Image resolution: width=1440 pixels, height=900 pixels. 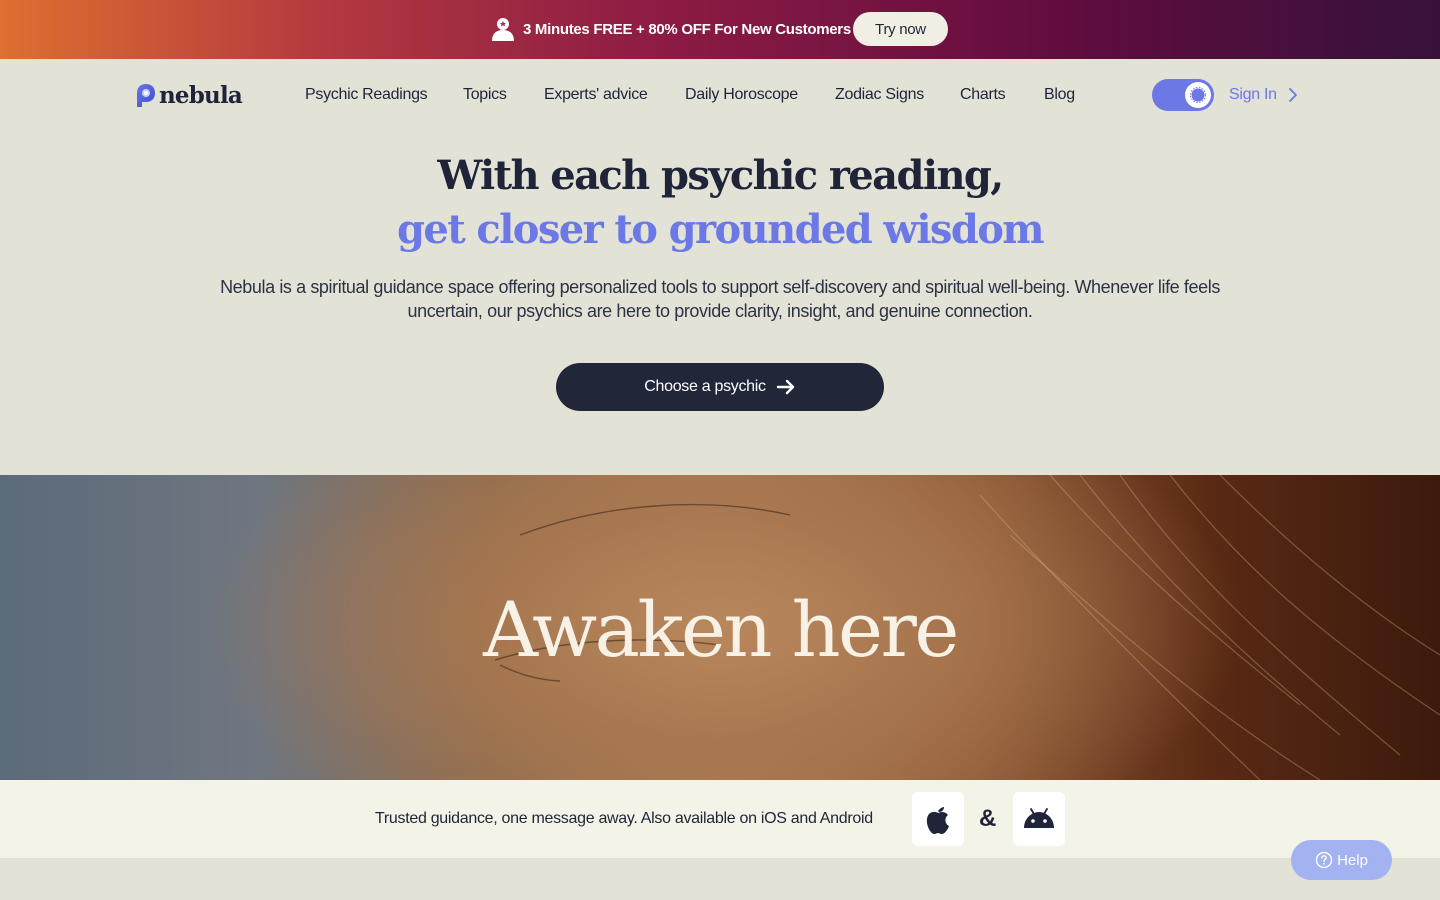 What do you see at coordinates (201, 95) in the screenshot?
I see `logo-text: nebula` at bounding box center [201, 95].